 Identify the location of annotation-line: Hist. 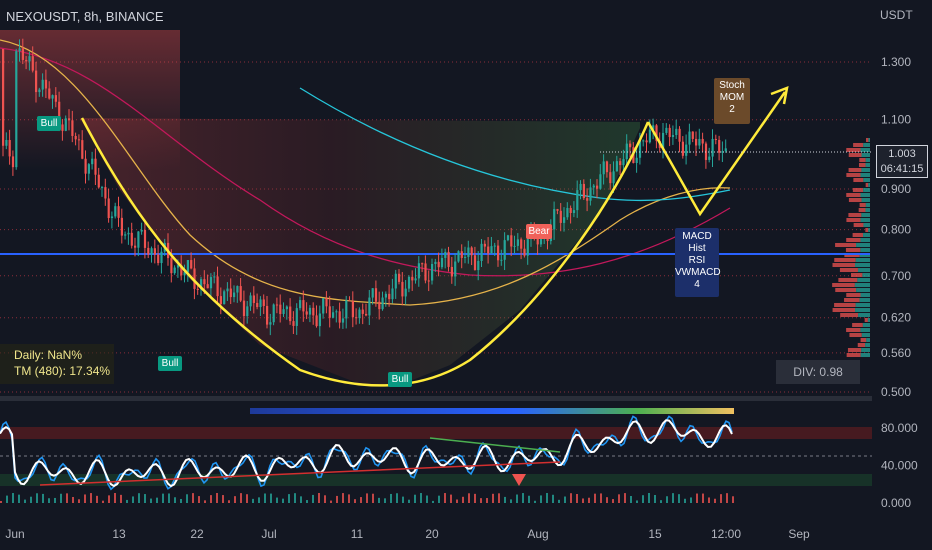
(697, 248).